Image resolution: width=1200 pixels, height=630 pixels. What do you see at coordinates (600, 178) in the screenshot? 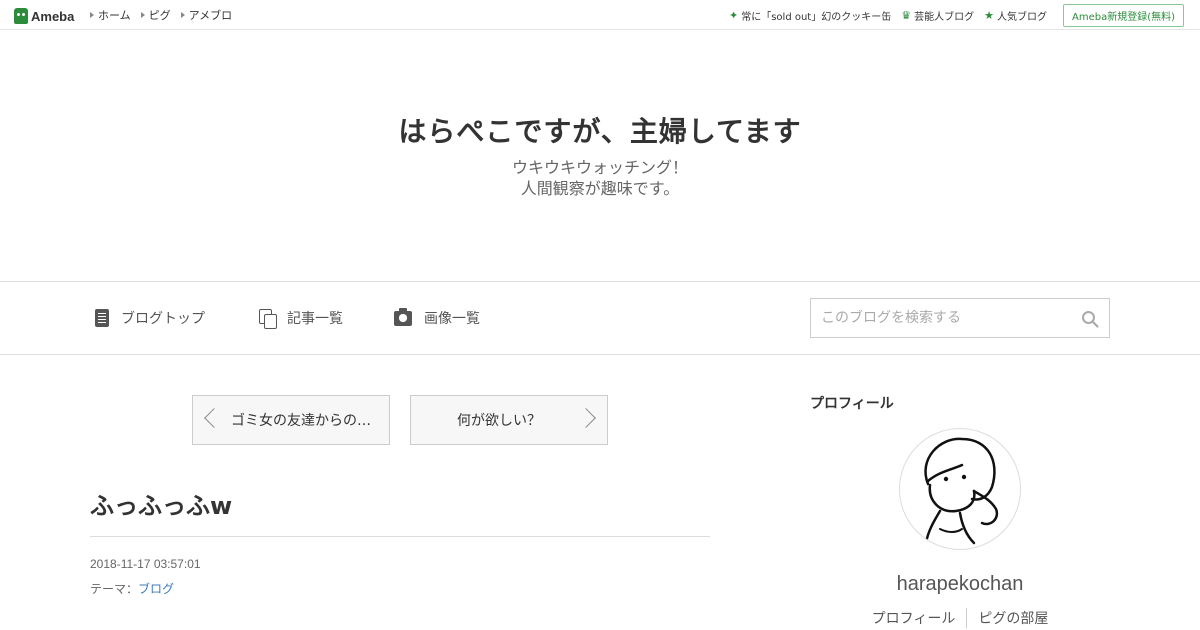
I see `blog-description: ウキウキウォッチング！ 人間観察が趣味です。` at bounding box center [600, 178].